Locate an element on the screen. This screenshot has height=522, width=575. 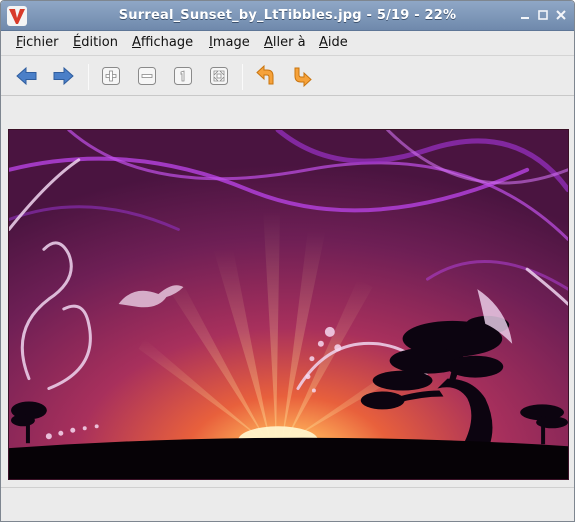
menu-label: ller à is located at coordinates (289, 42).